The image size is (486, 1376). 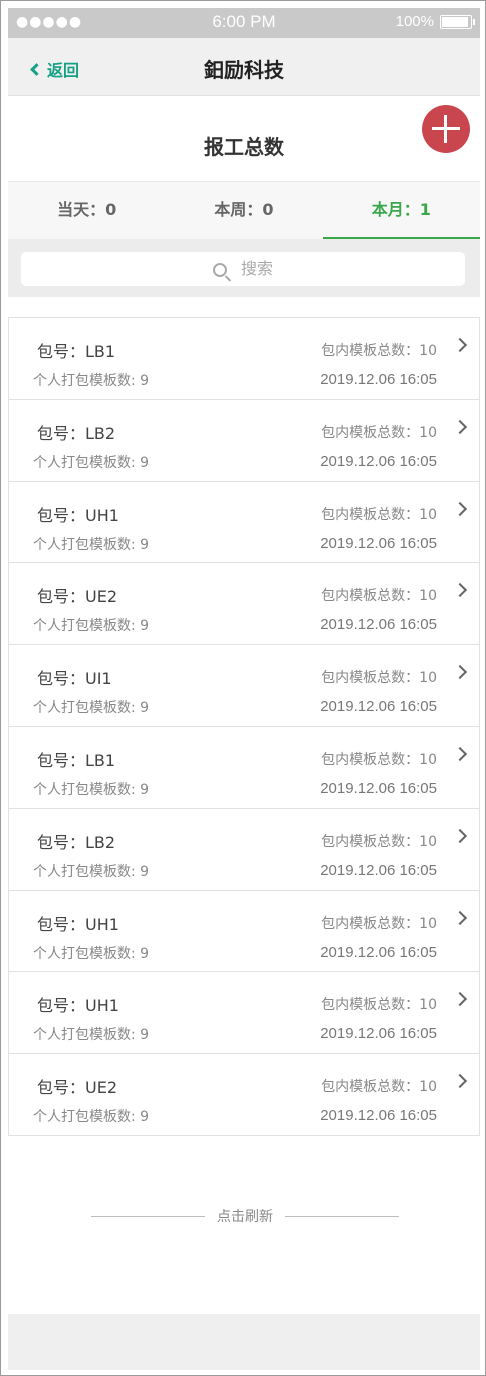 I want to click on search-placeholder: 搜索, so click(x=256, y=268).